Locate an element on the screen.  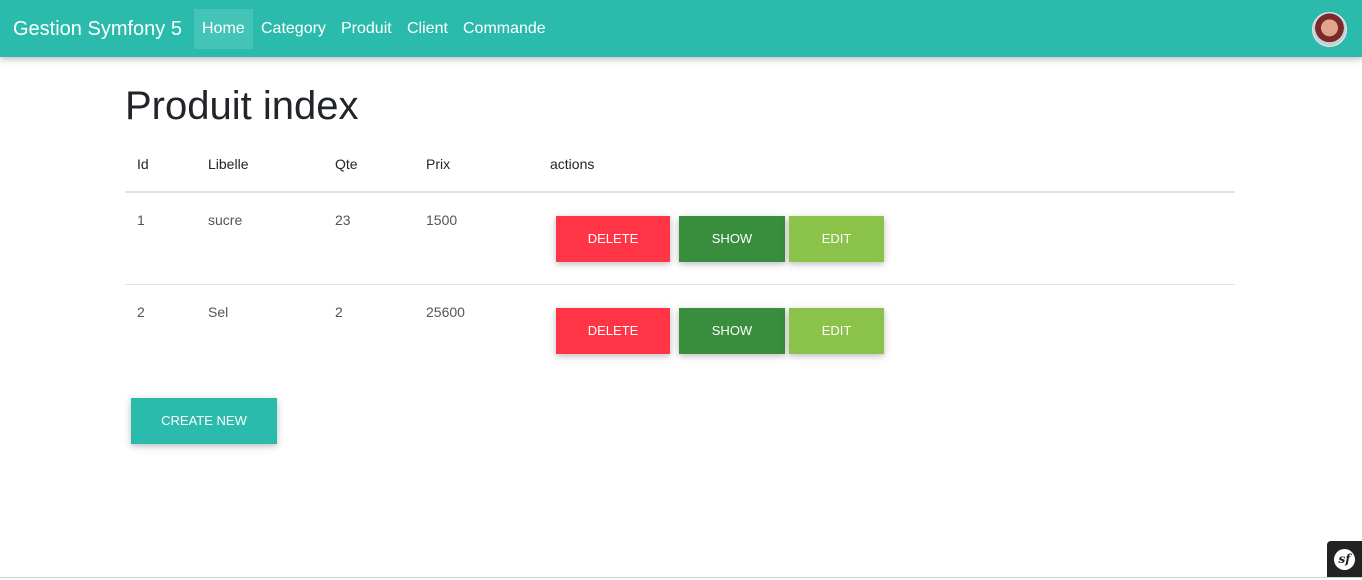
column-header-actions: actions is located at coordinates (572, 164).